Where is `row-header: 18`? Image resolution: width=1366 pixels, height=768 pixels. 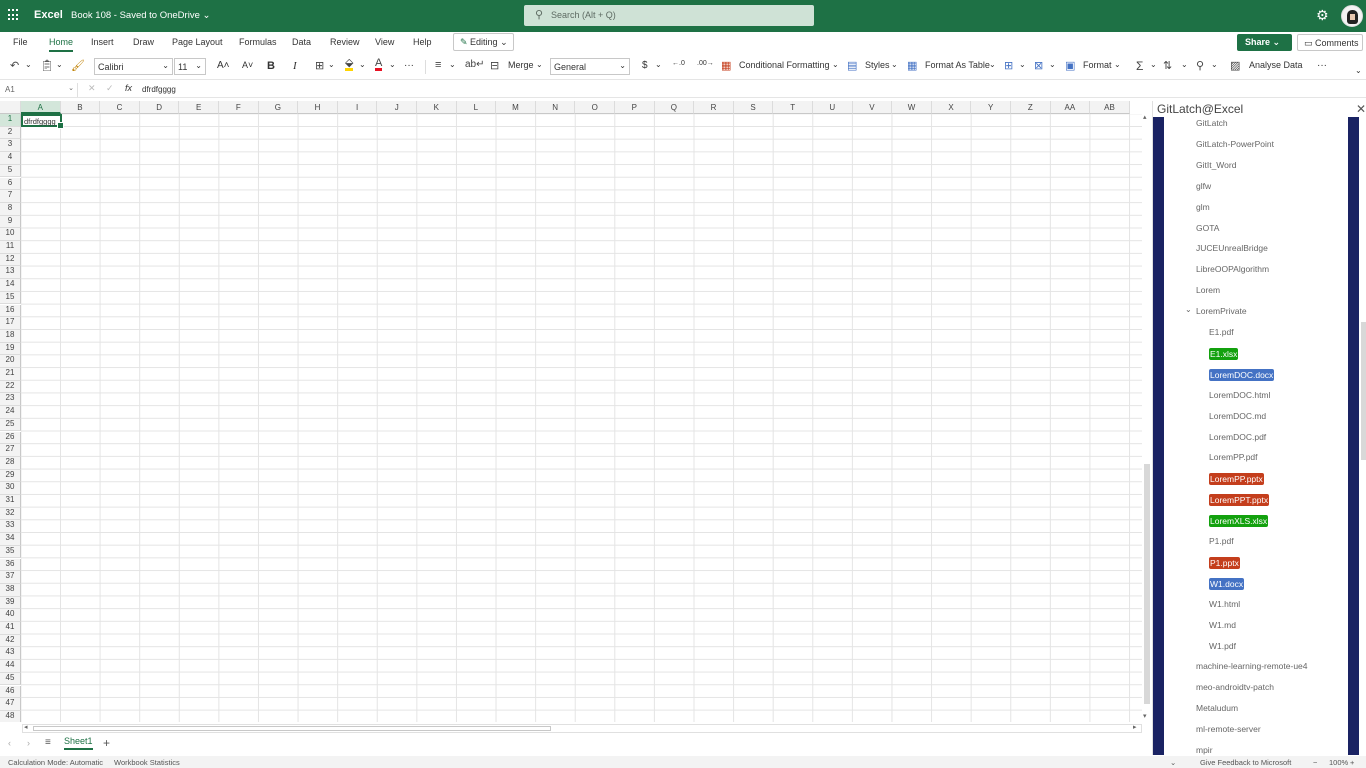 row-header: 18 is located at coordinates (10, 336).